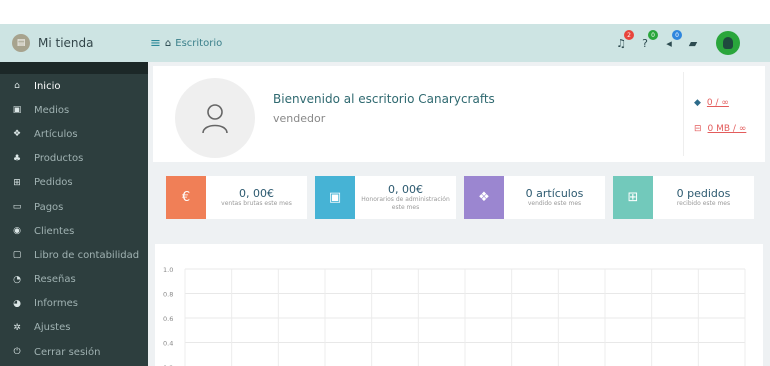 The image size is (770, 366). Describe the element at coordinates (54, 231) in the screenshot. I see `sidebar-item-label: Clientes` at that location.